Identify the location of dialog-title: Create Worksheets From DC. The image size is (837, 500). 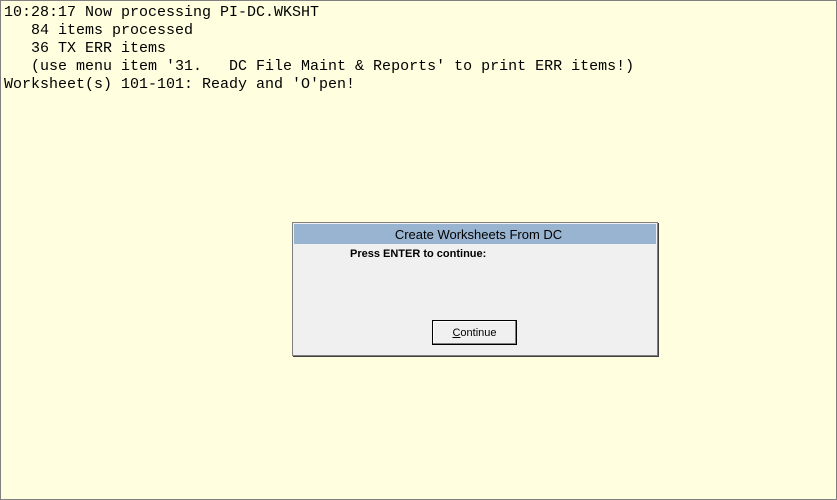
(478, 234).